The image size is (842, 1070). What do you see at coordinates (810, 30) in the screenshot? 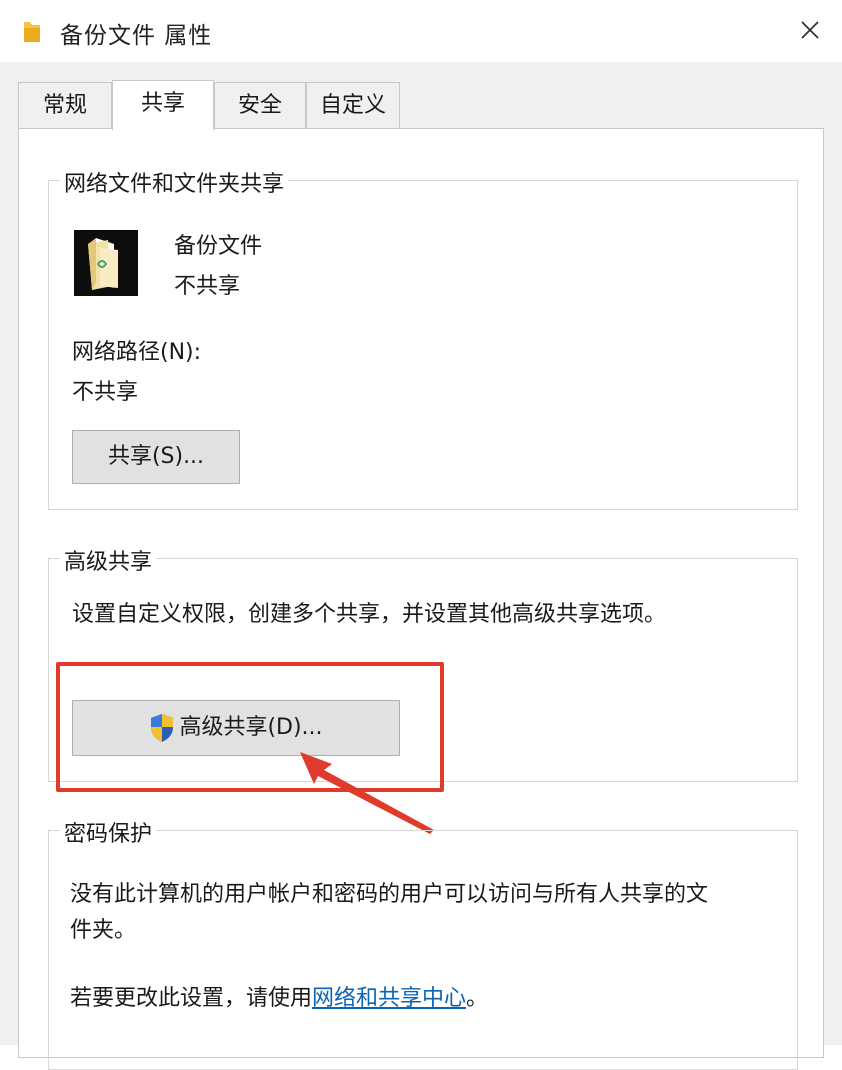
I see `close-icon` at bounding box center [810, 30].